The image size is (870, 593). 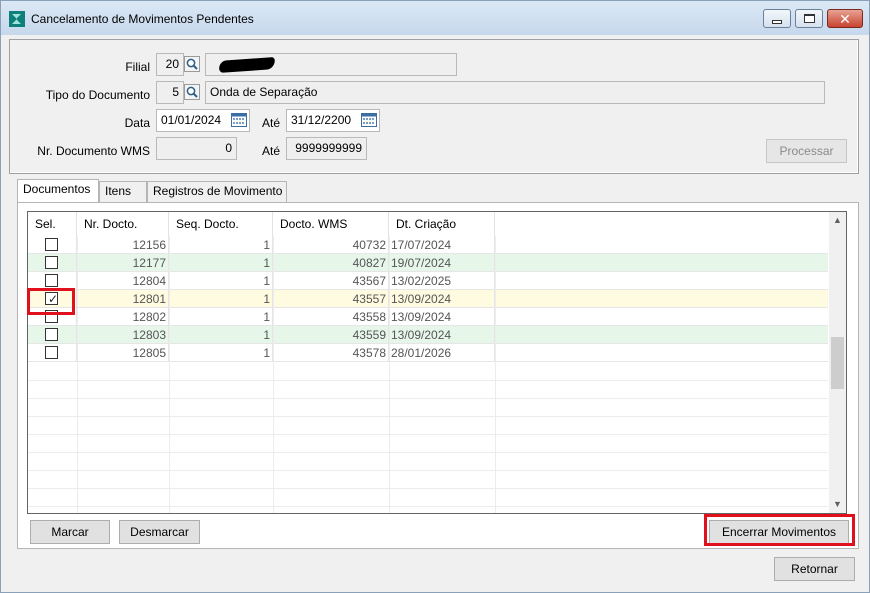 What do you see at coordinates (442, 281) in the screenshot?
I see `cell-date: 13/02/2025` at bounding box center [442, 281].